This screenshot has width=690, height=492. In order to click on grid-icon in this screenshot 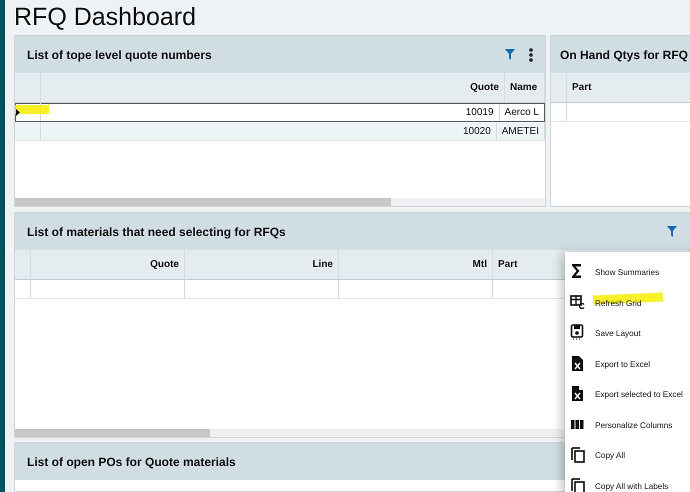, I will do `click(577, 301)`.